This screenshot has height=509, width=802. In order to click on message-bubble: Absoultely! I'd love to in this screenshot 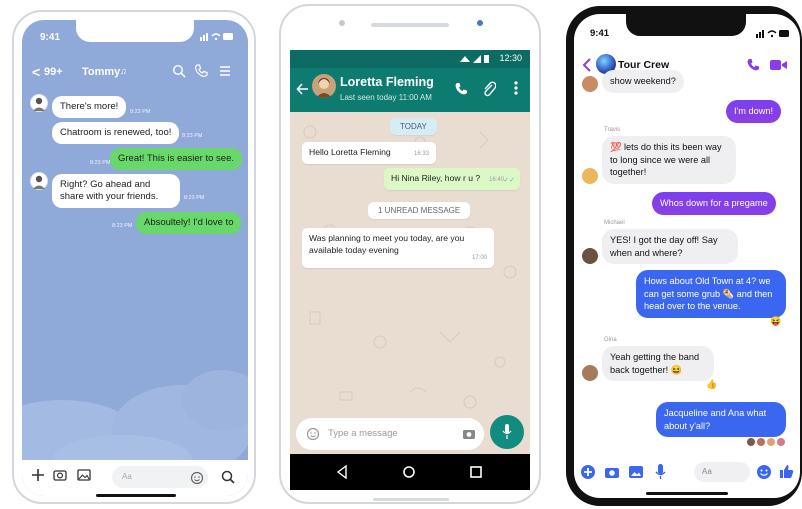, I will do `click(189, 223)`.